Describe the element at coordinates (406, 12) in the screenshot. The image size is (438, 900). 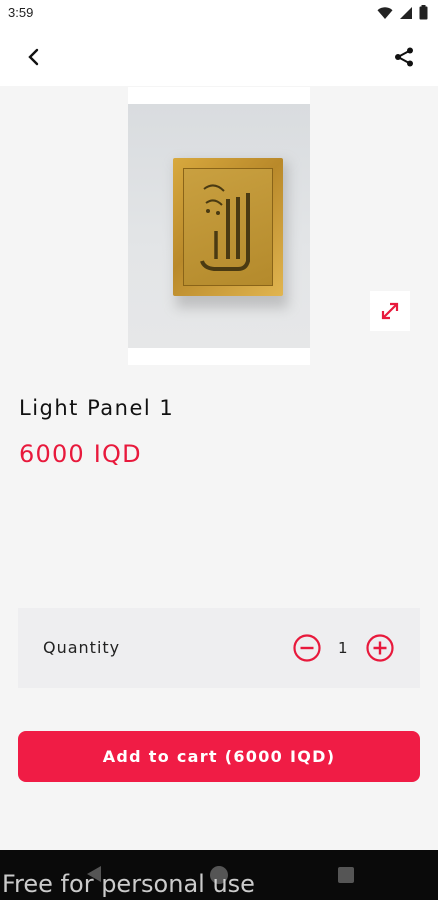
I see `cellular-signal-icon` at that location.